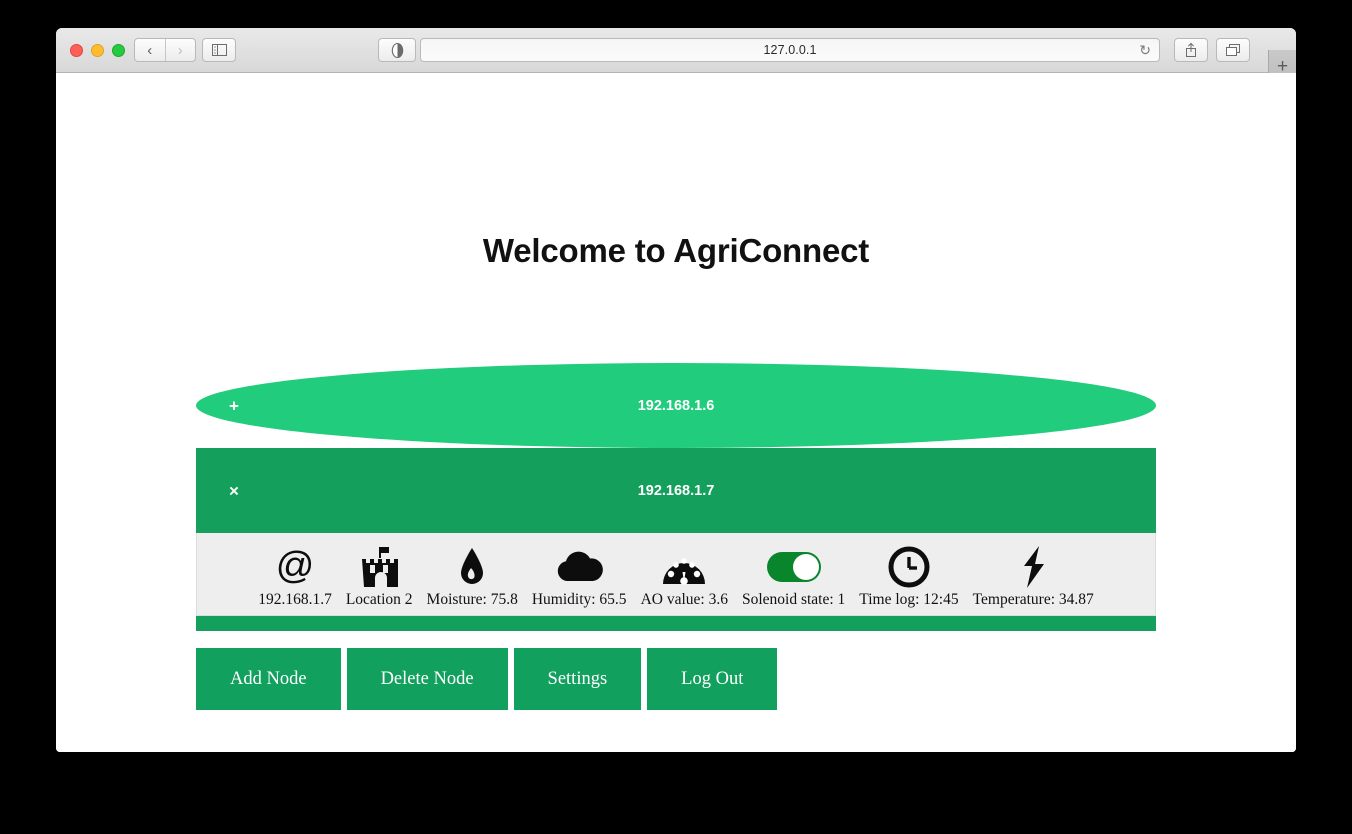 This screenshot has height=834, width=1352. I want to click on add-node-button: Add Node, so click(268, 679).